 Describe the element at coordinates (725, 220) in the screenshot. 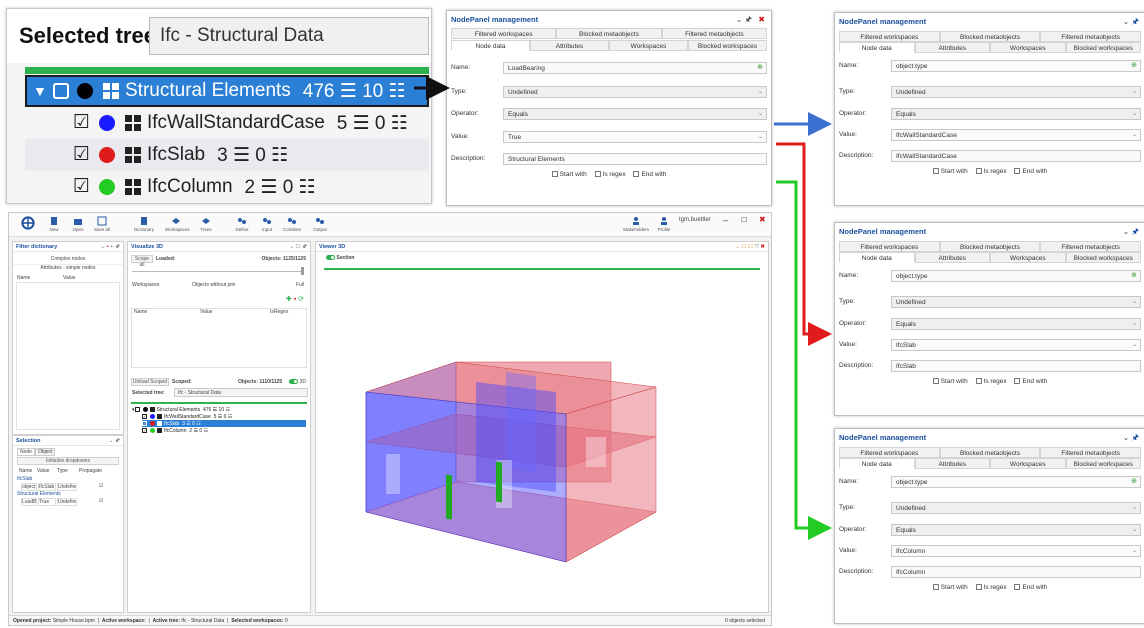

I see `minimize-icon: –` at that location.